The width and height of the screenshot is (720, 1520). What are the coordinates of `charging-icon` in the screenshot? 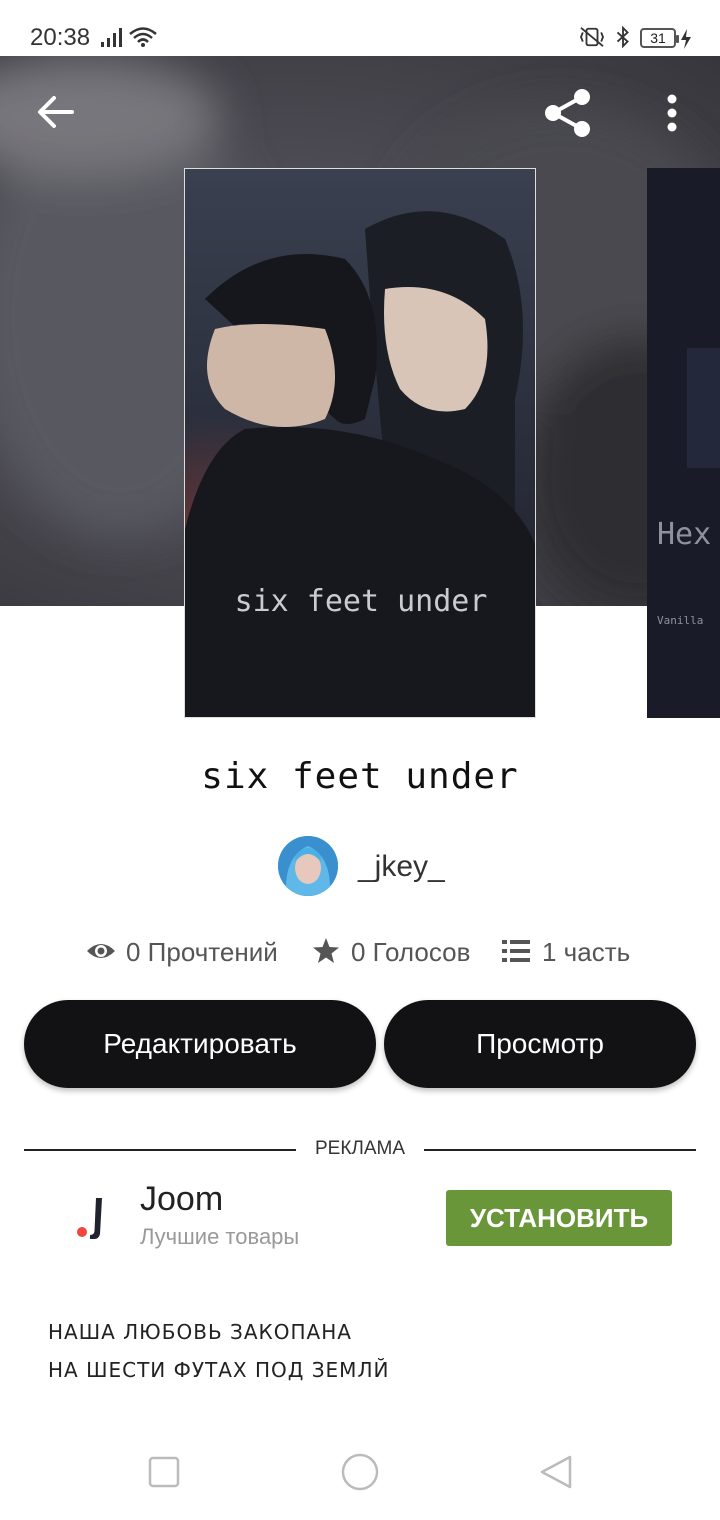 It's located at (686, 39).